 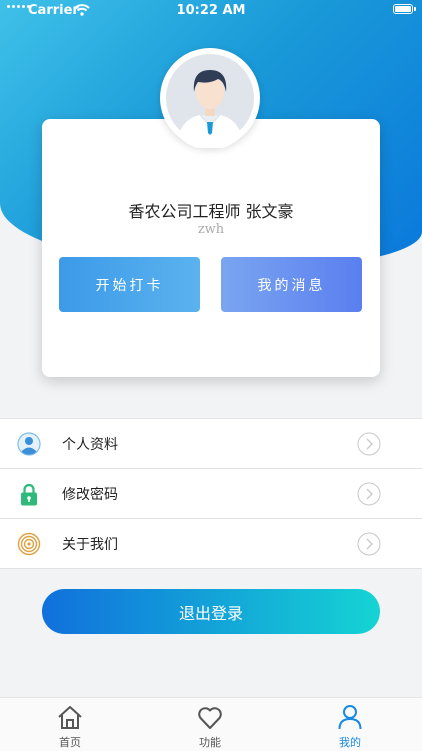 What do you see at coordinates (211, 611) in the screenshot?
I see `logout-button: 退出登录` at bounding box center [211, 611].